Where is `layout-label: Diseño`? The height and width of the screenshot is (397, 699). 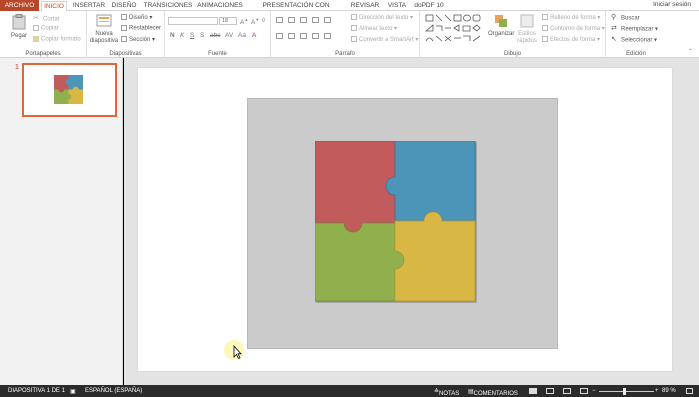
layout-label: Diseño is located at coordinates (138, 18).